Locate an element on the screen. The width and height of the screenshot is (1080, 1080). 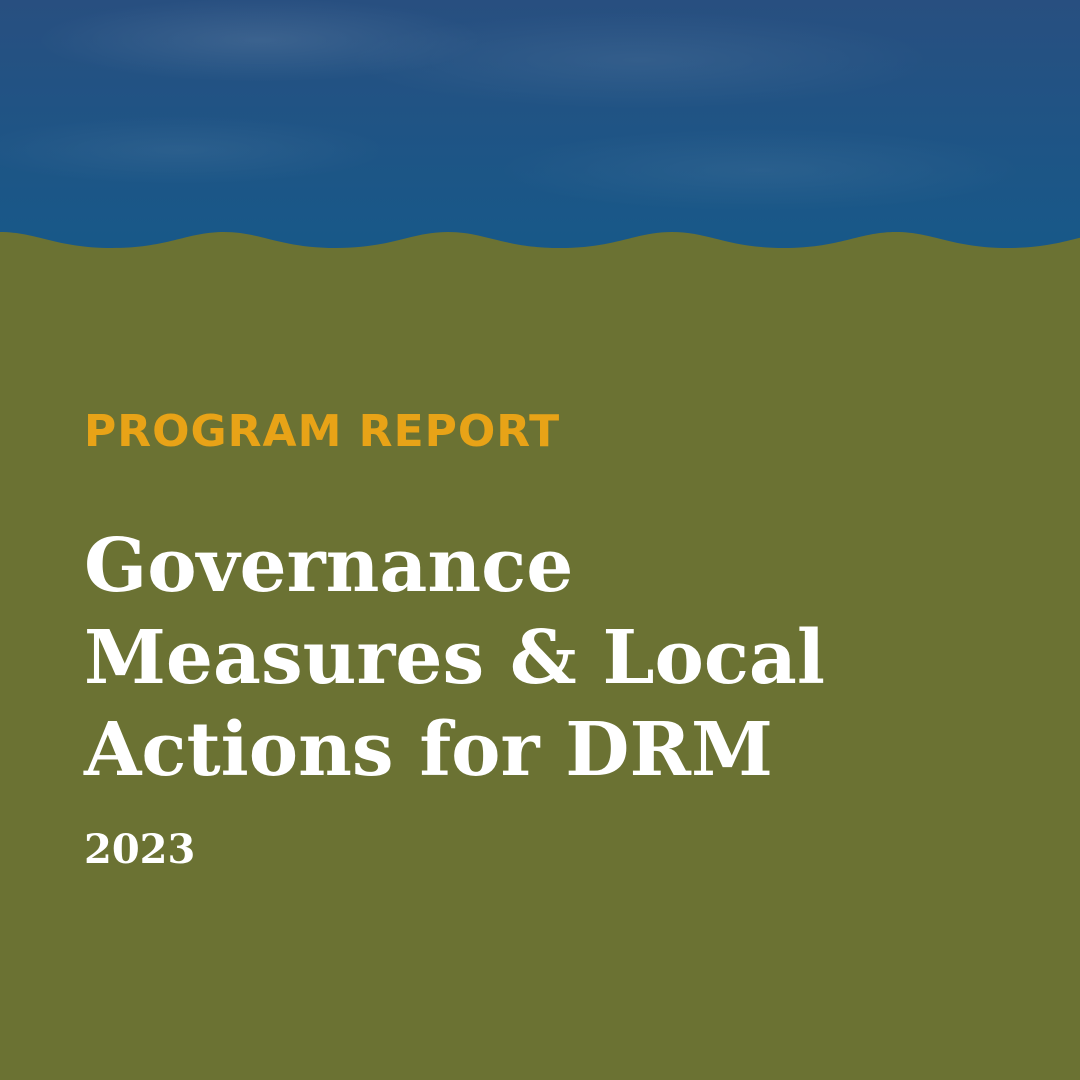
report-title-line: Governance is located at coordinates (329, 566).